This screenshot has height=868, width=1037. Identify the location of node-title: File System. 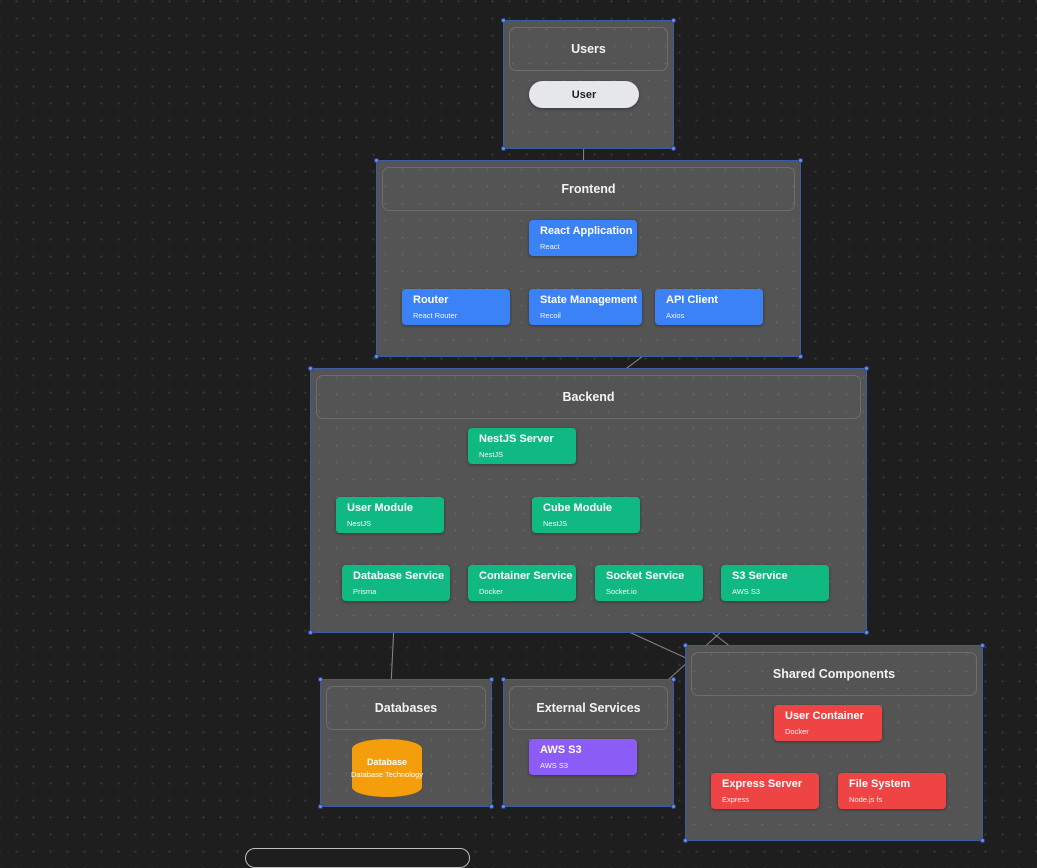
(880, 784).